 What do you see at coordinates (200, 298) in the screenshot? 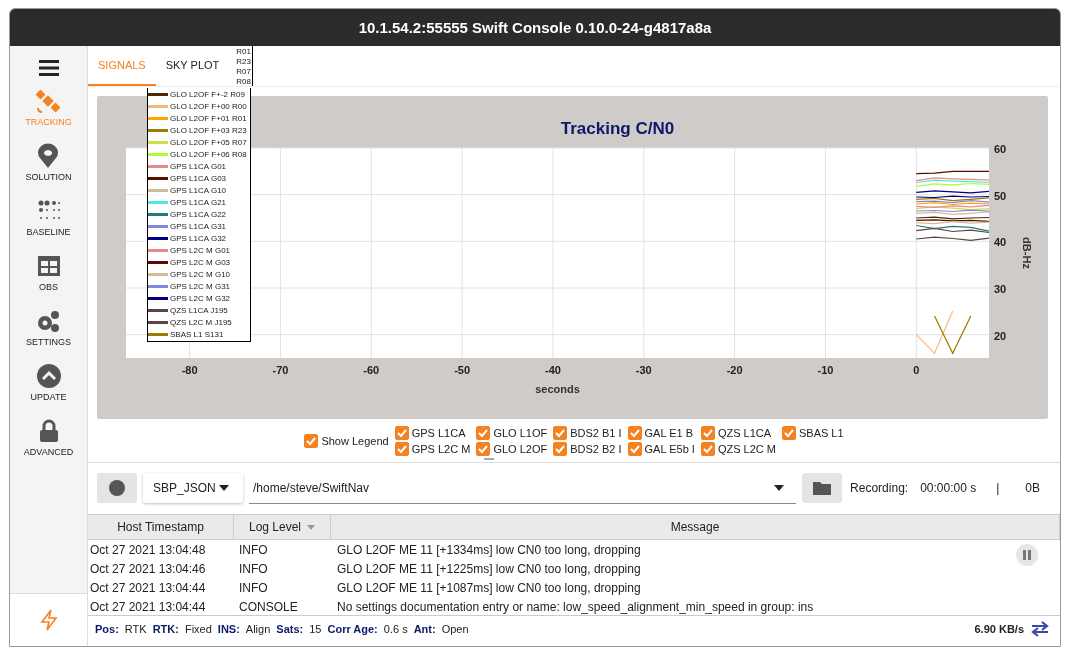
I see `legend-label: GPS L2C M G32` at bounding box center [200, 298].